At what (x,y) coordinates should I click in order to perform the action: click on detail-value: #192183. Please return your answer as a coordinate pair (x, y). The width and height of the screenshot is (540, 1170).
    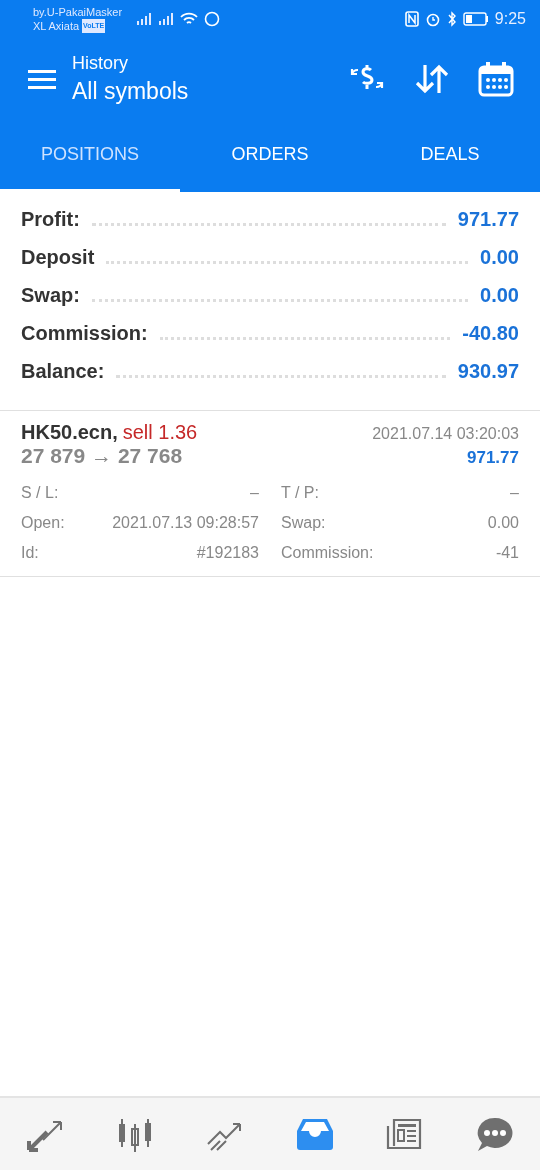
    Looking at the image, I should click on (227, 553).